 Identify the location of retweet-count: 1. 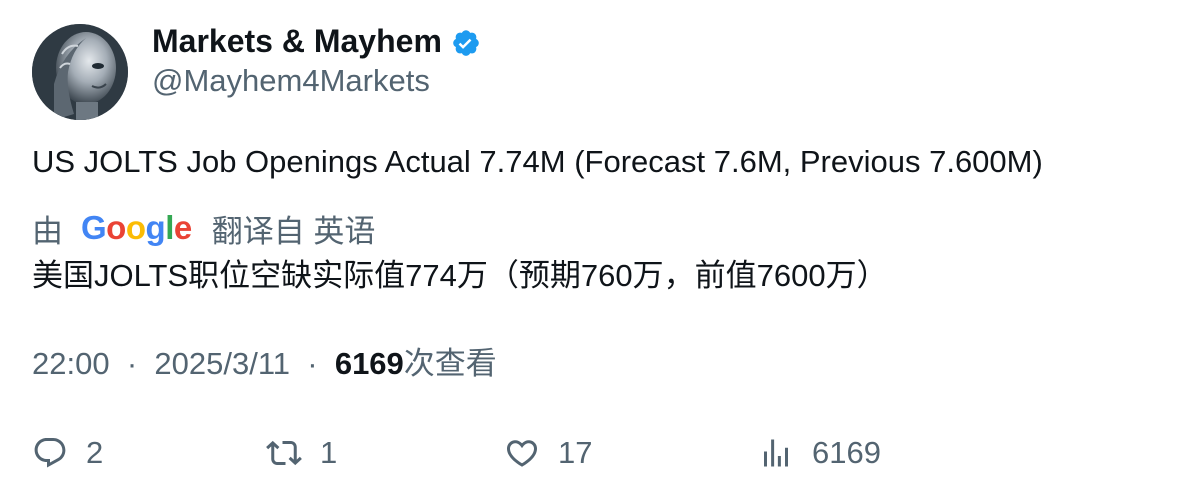
(329, 452).